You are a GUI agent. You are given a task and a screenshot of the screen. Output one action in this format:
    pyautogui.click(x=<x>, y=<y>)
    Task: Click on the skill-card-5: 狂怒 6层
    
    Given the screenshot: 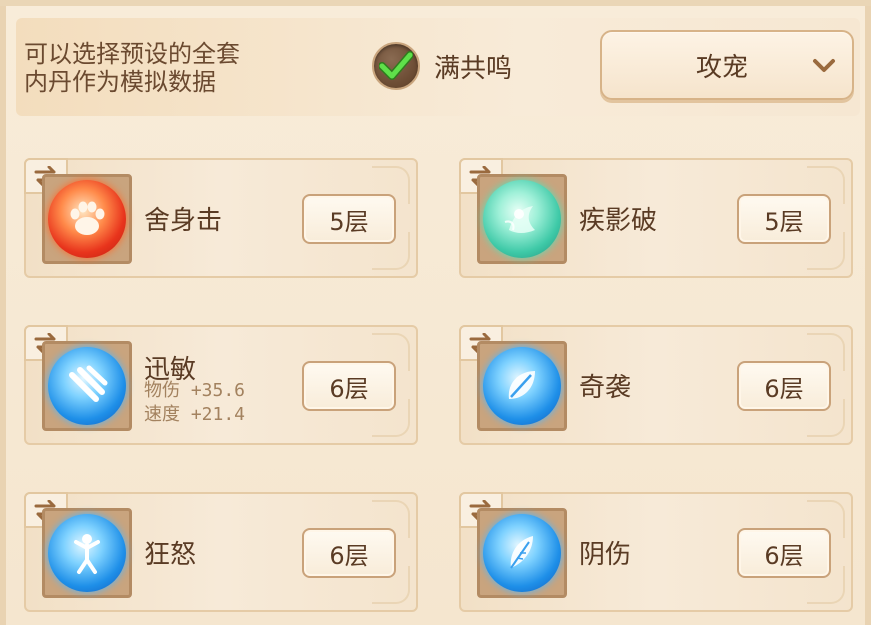 What is the action you would take?
    pyautogui.click(x=221, y=552)
    